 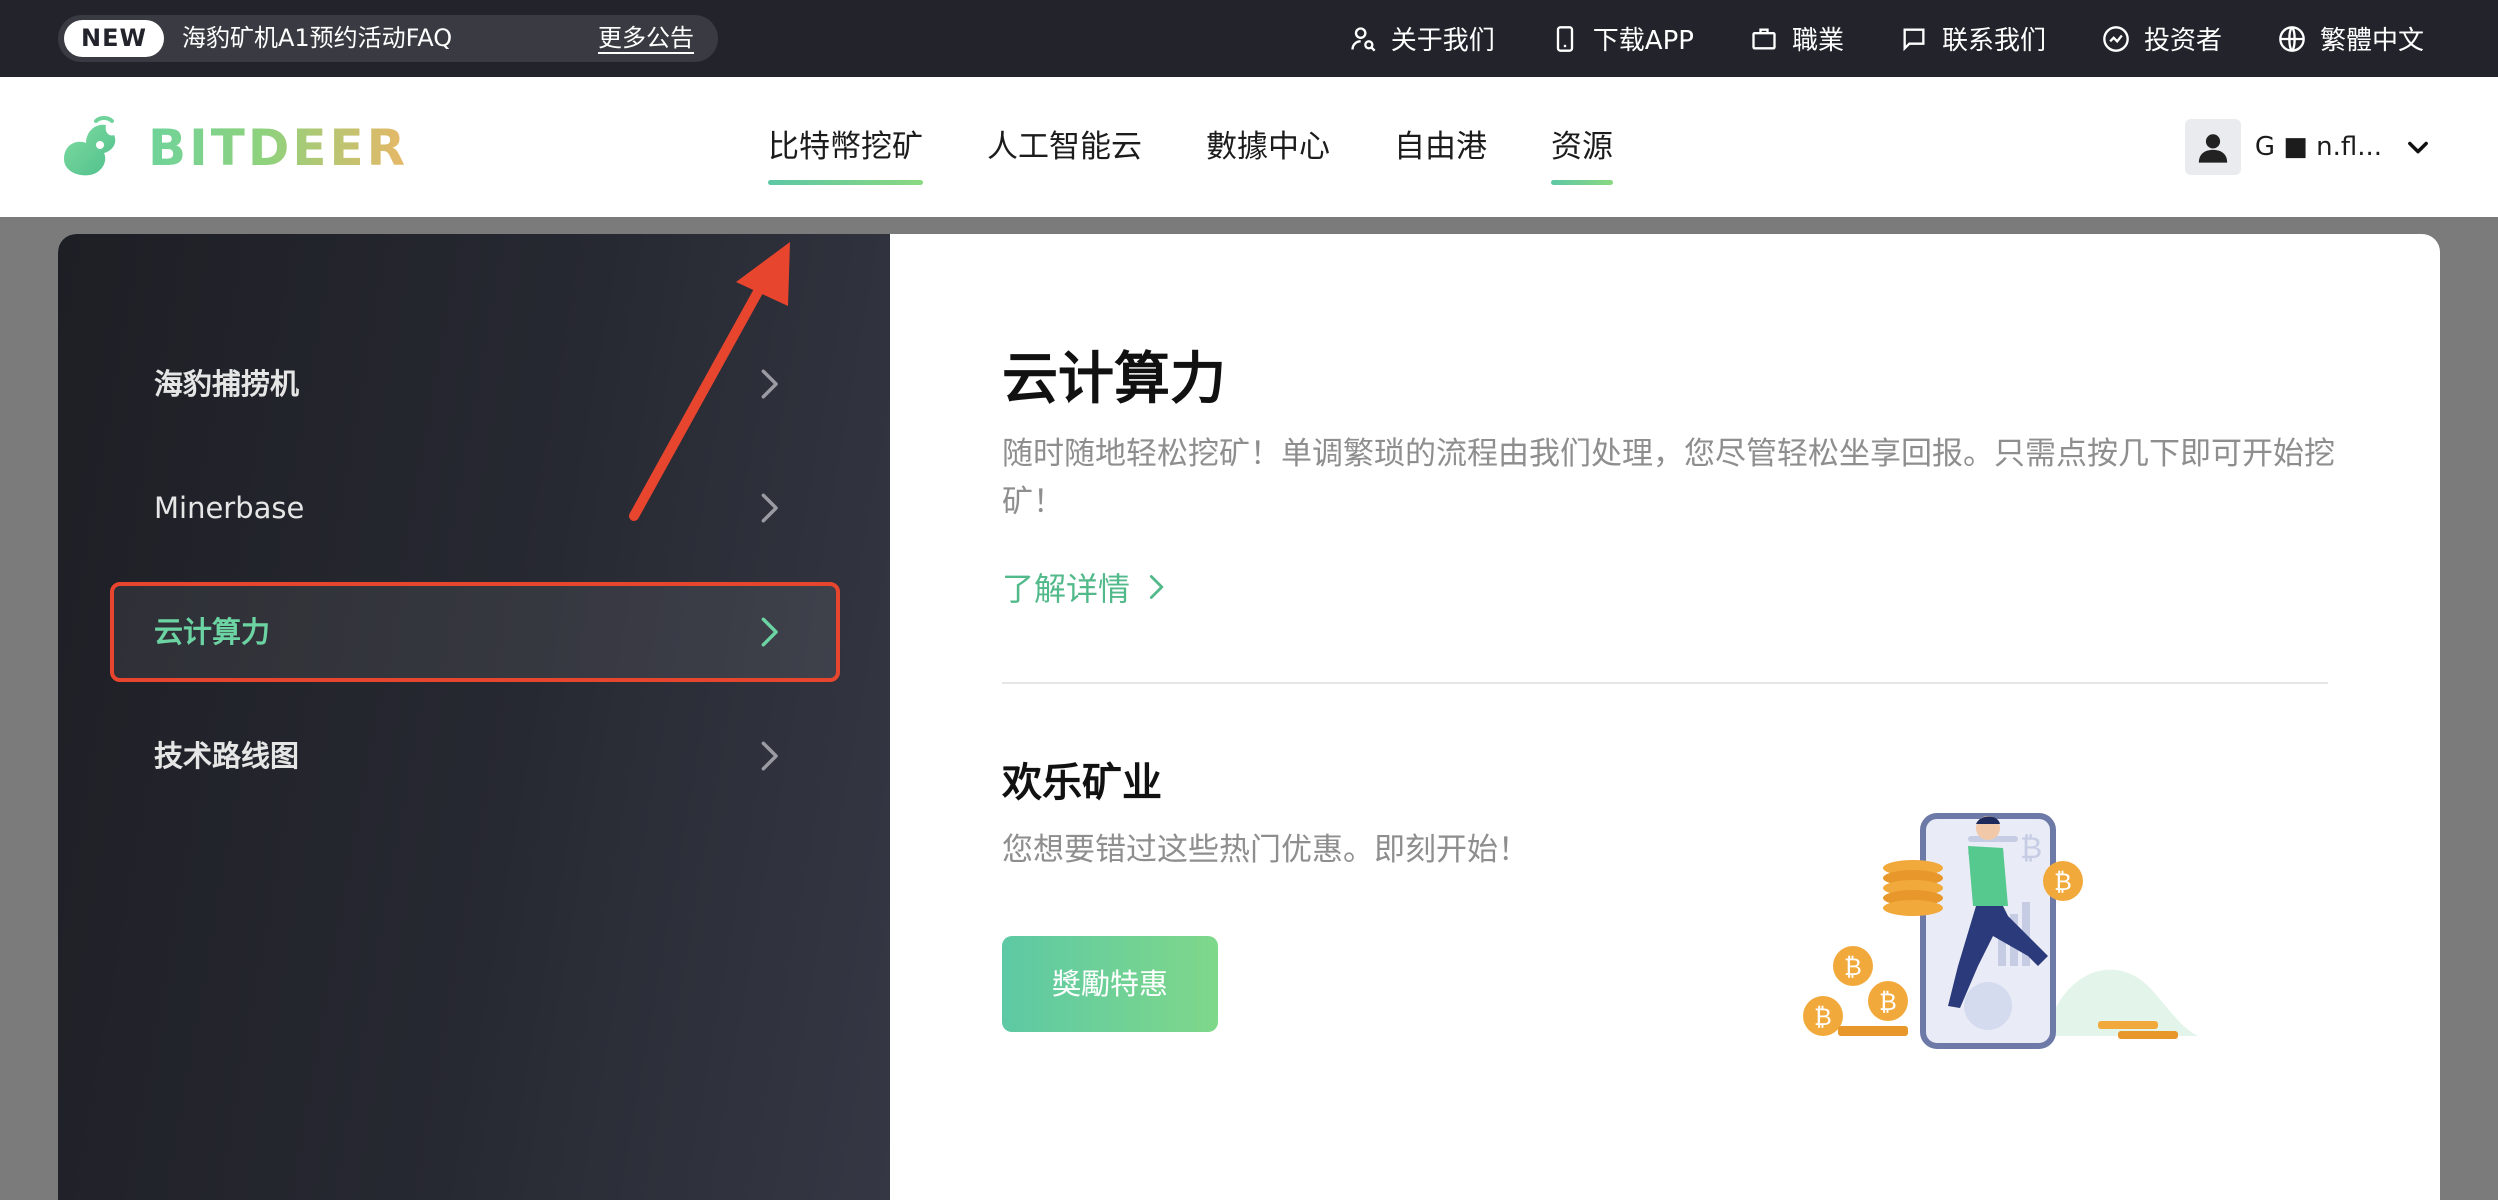 I want to click on chevron-down-icon, so click(x=2418, y=147).